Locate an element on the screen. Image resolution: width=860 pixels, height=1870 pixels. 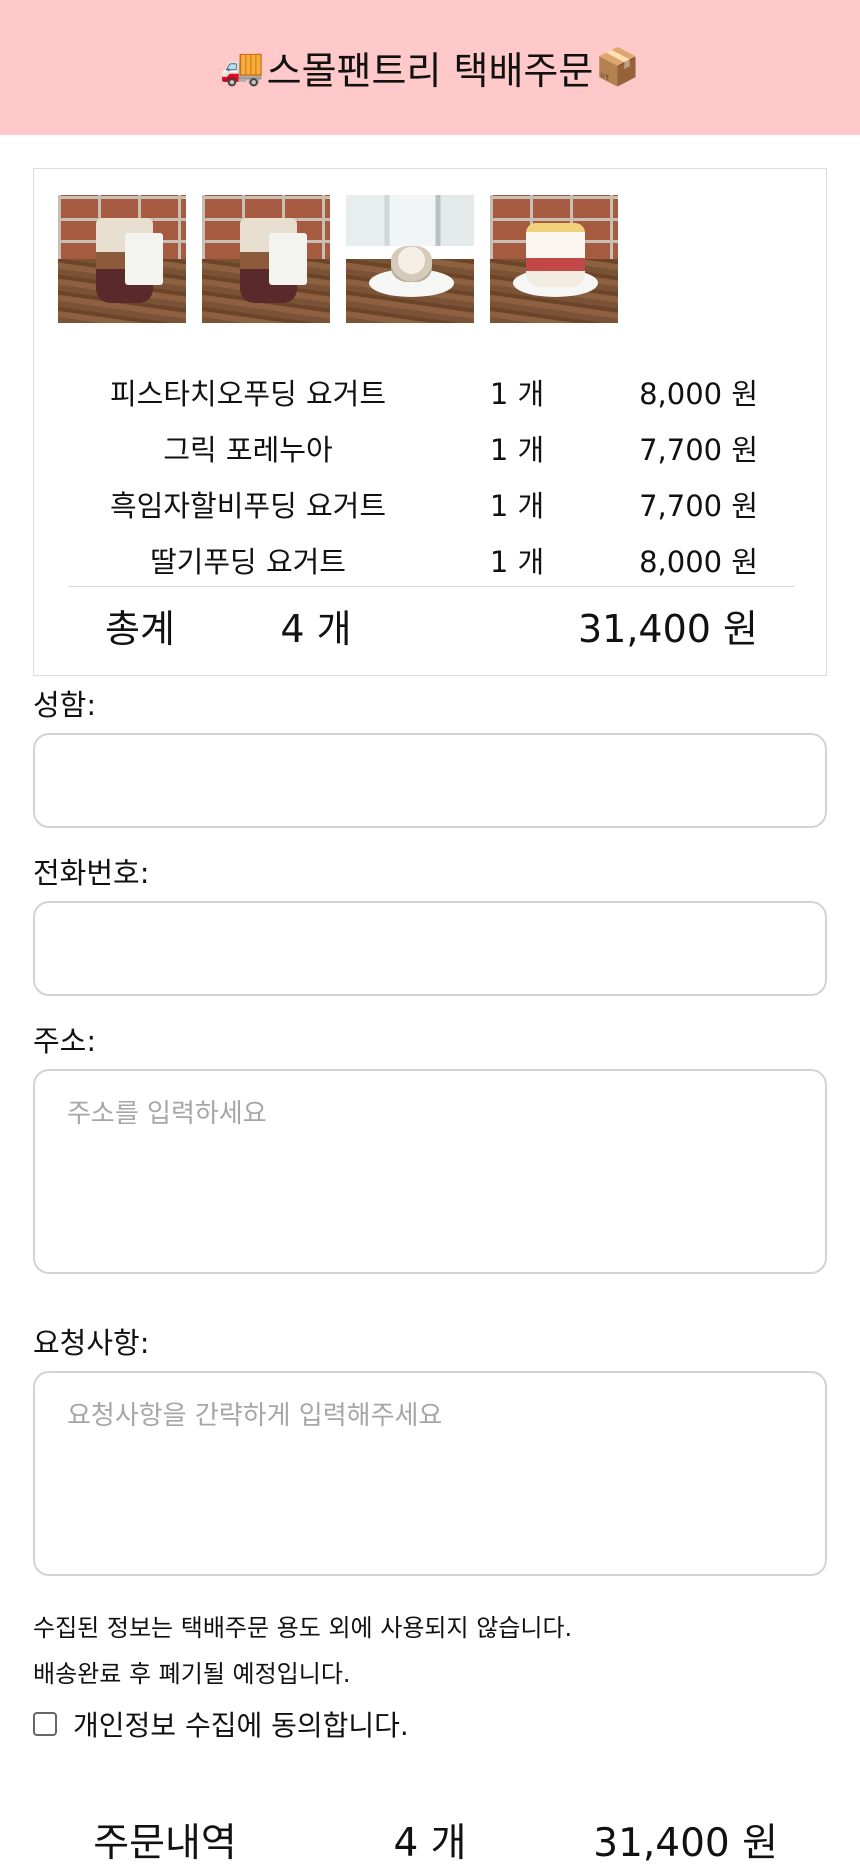
privacy-consent: 개인정보 수집에 동의합니다. is located at coordinates (221, 1724).